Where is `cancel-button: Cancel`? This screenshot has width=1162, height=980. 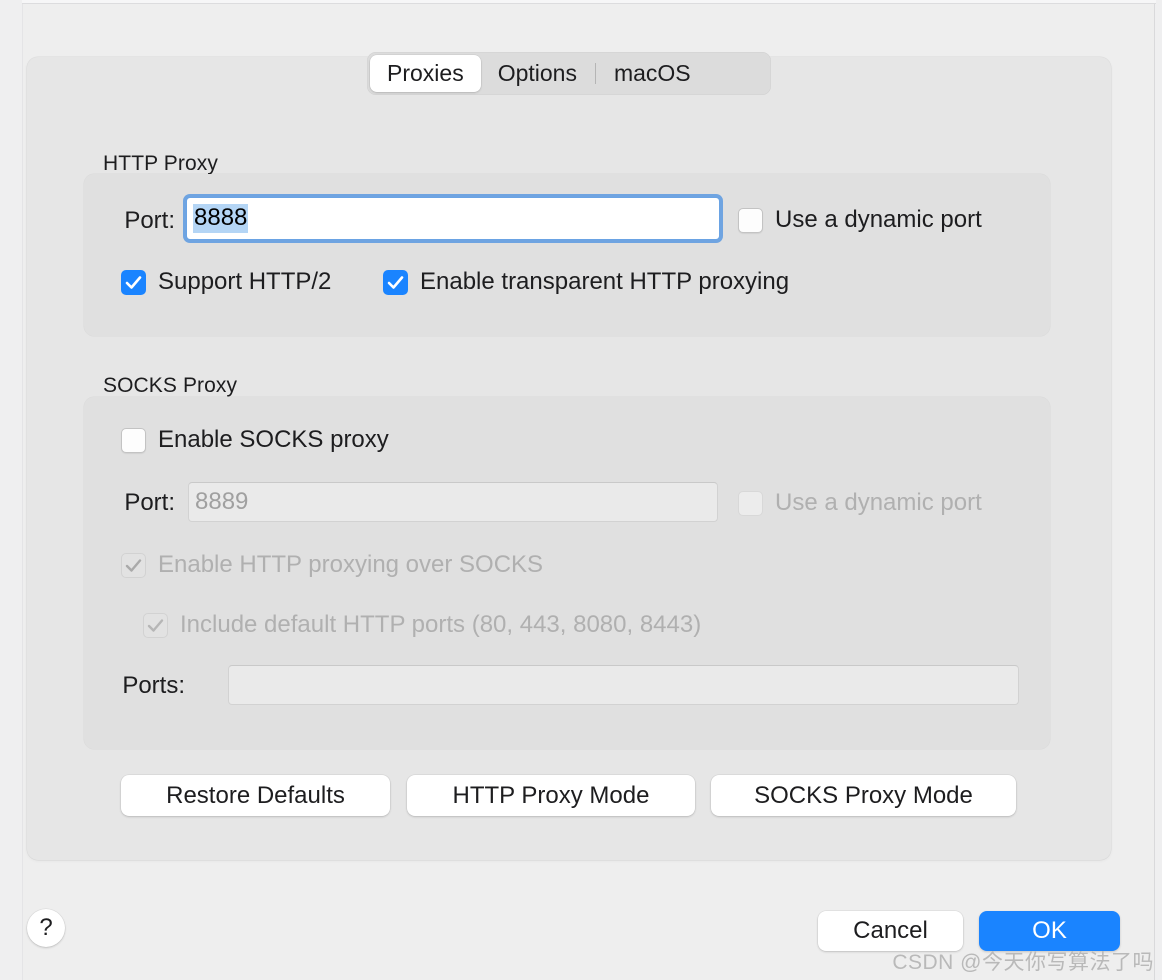
cancel-button: Cancel is located at coordinates (890, 931).